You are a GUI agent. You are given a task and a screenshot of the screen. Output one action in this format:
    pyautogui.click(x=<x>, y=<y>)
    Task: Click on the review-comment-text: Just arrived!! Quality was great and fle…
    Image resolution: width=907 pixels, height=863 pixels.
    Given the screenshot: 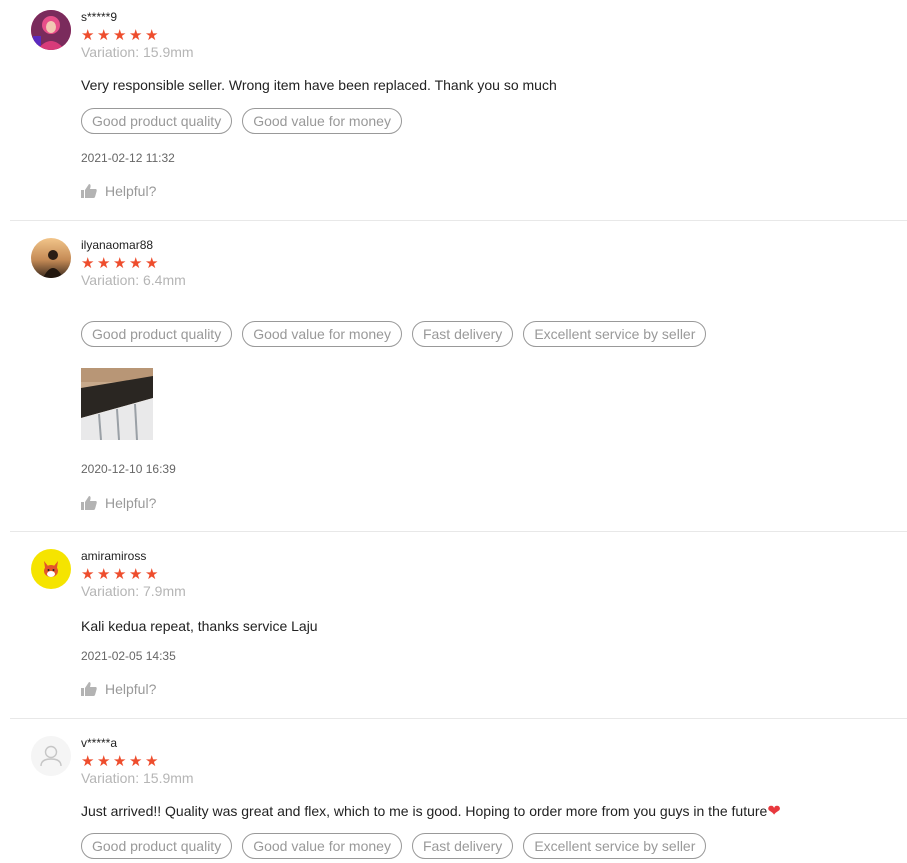 What is the action you would take?
    pyautogui.click(x=424, y=811)
    